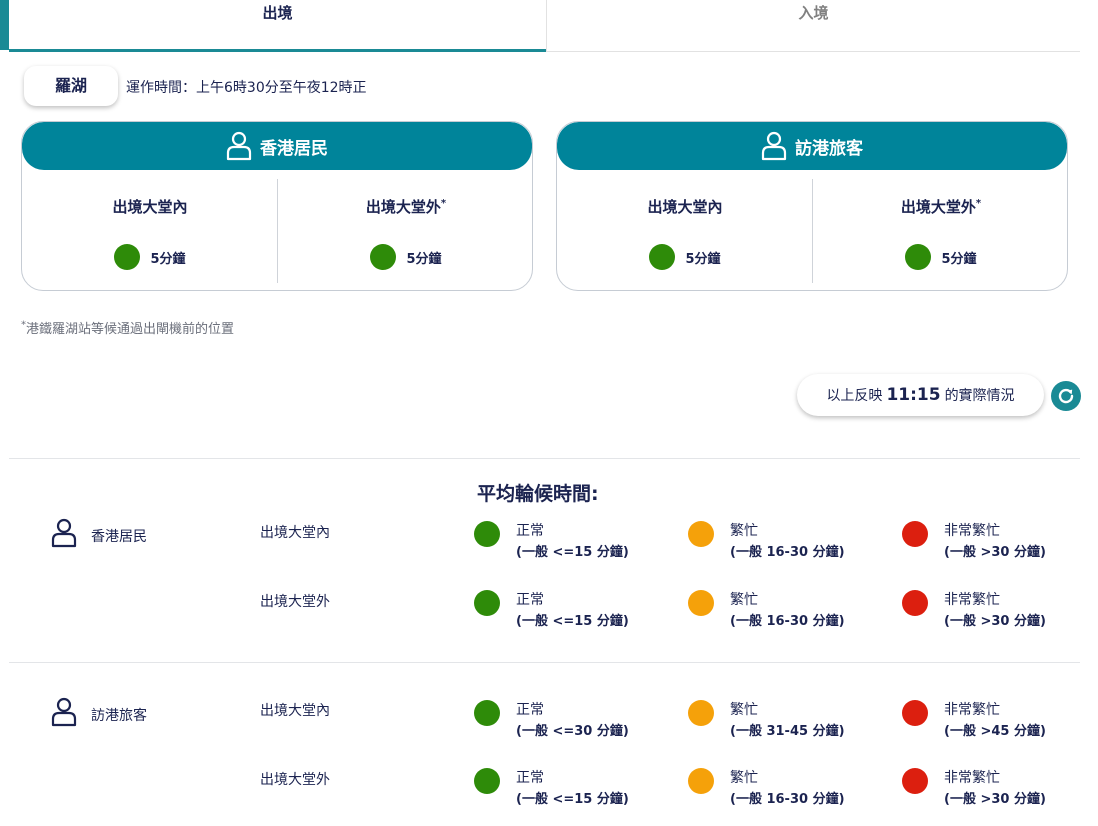  Describe the element at coordinates (119, 537) in the screenshot. I see `legend-group-label: 香港居民` at that location.